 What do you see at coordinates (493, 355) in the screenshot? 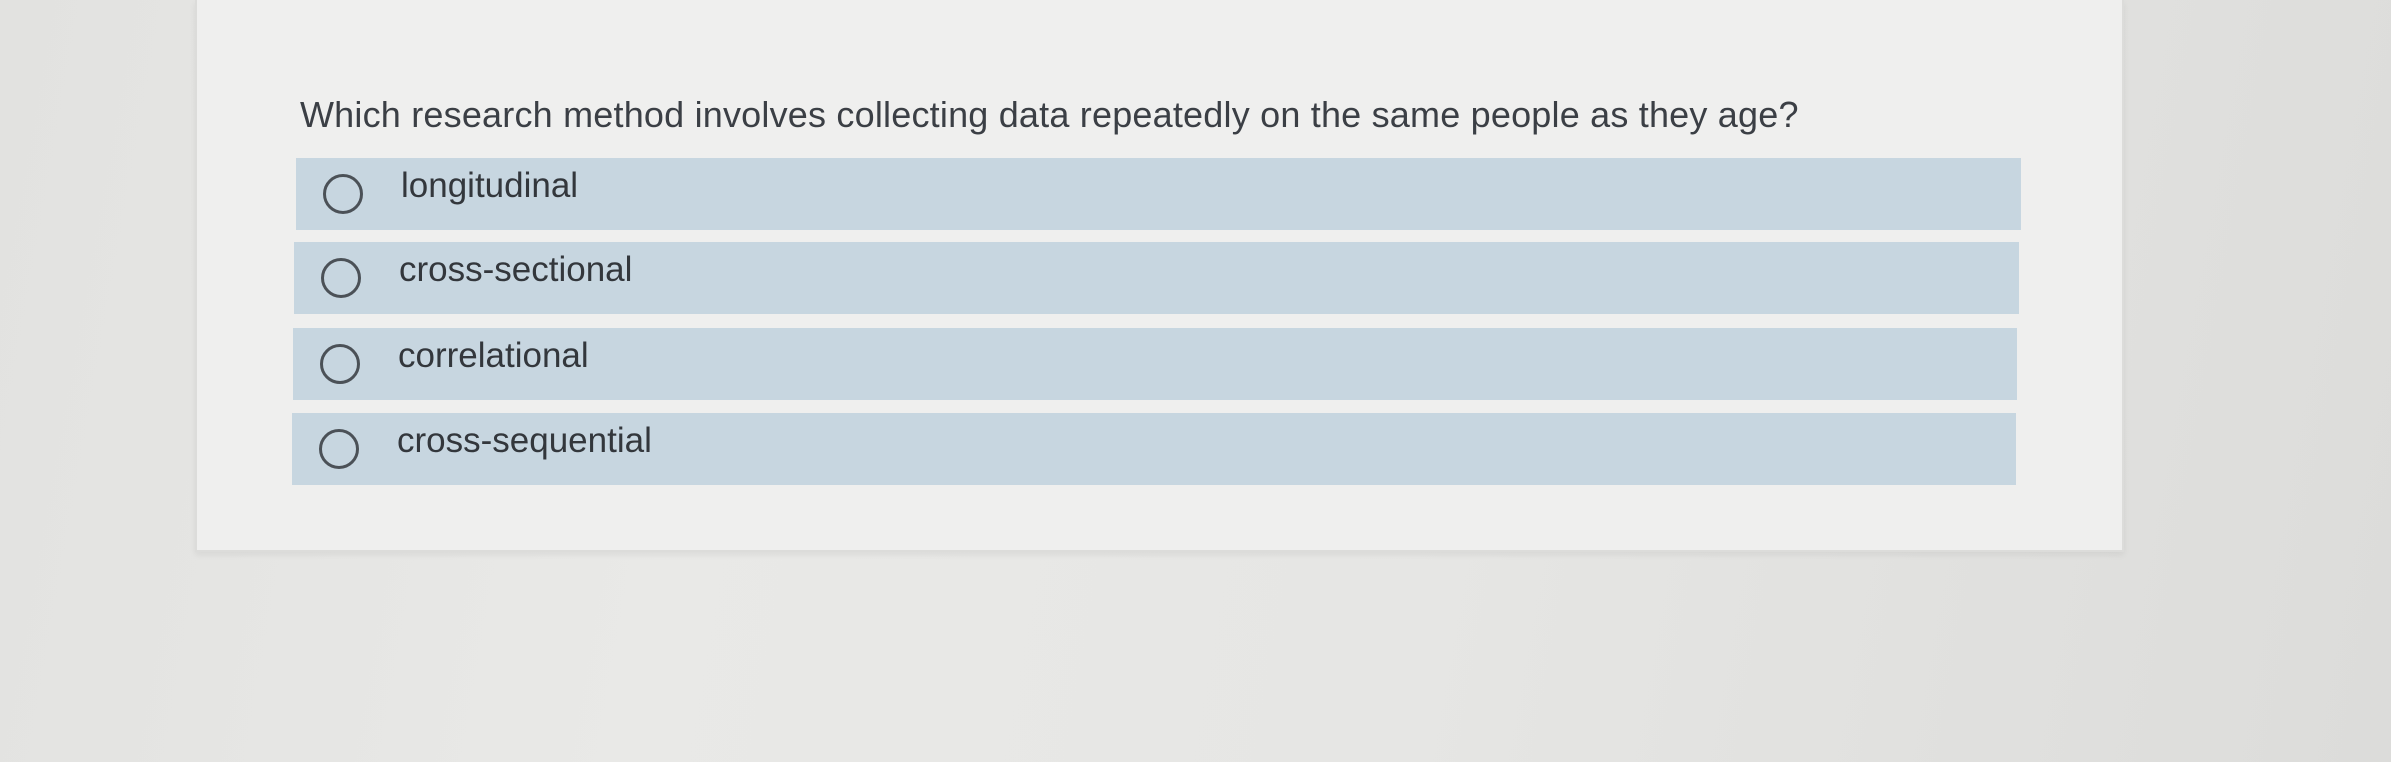
I see `answer-option-label: correlational` at bounding box center [493, 355].